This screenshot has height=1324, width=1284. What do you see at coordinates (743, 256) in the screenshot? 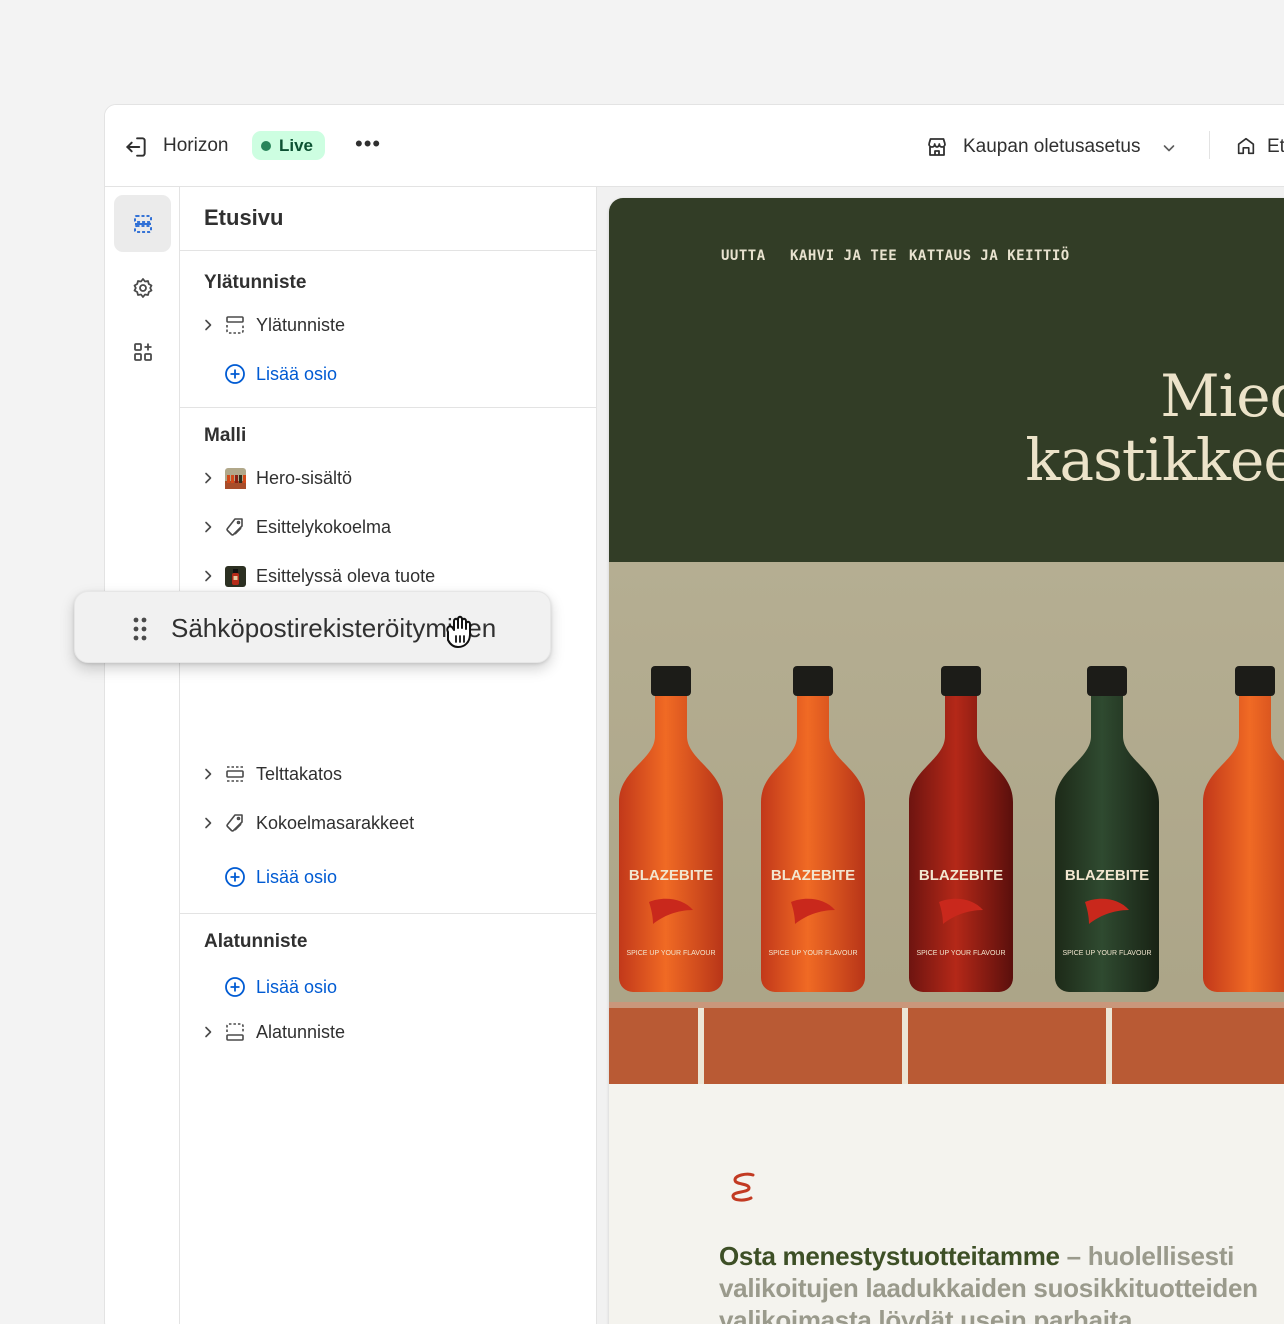
I see `store-nav-item: UUTTA` at bounding box center [743, 256].